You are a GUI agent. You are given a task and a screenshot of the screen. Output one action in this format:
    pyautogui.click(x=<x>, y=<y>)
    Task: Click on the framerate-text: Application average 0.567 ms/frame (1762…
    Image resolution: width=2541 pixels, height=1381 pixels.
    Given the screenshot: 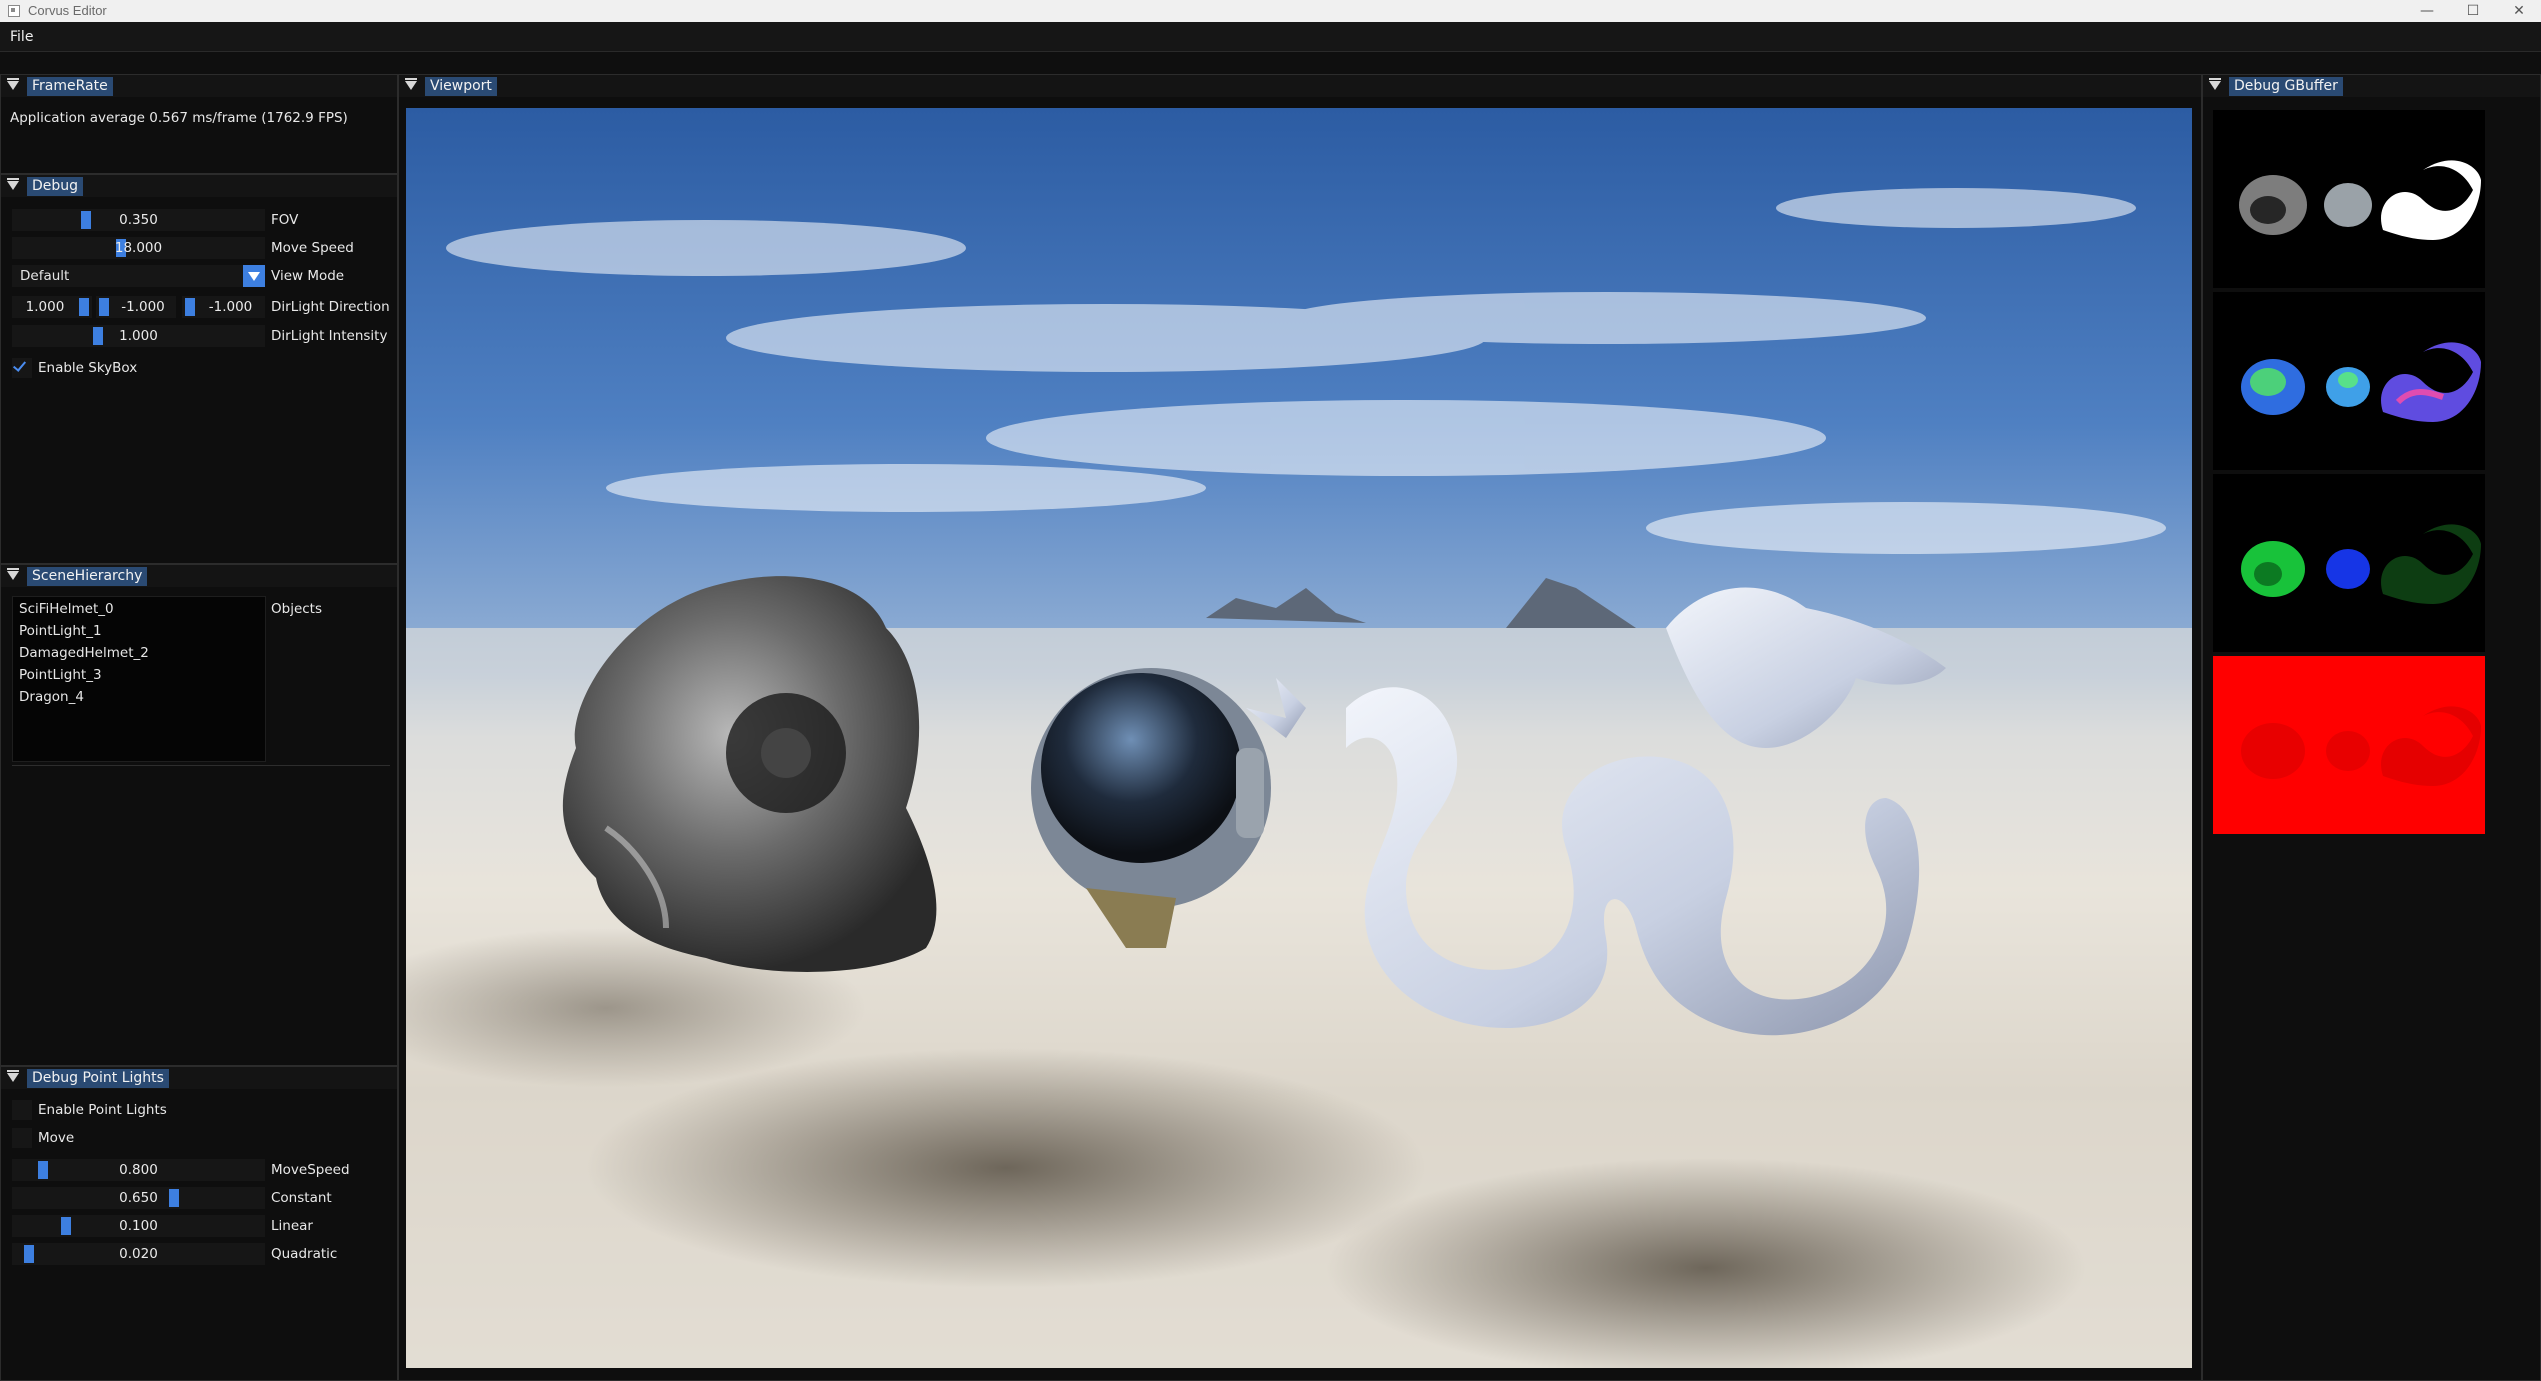 What is the action you would take?
    pyautogui.click(x=179, y=118)
    